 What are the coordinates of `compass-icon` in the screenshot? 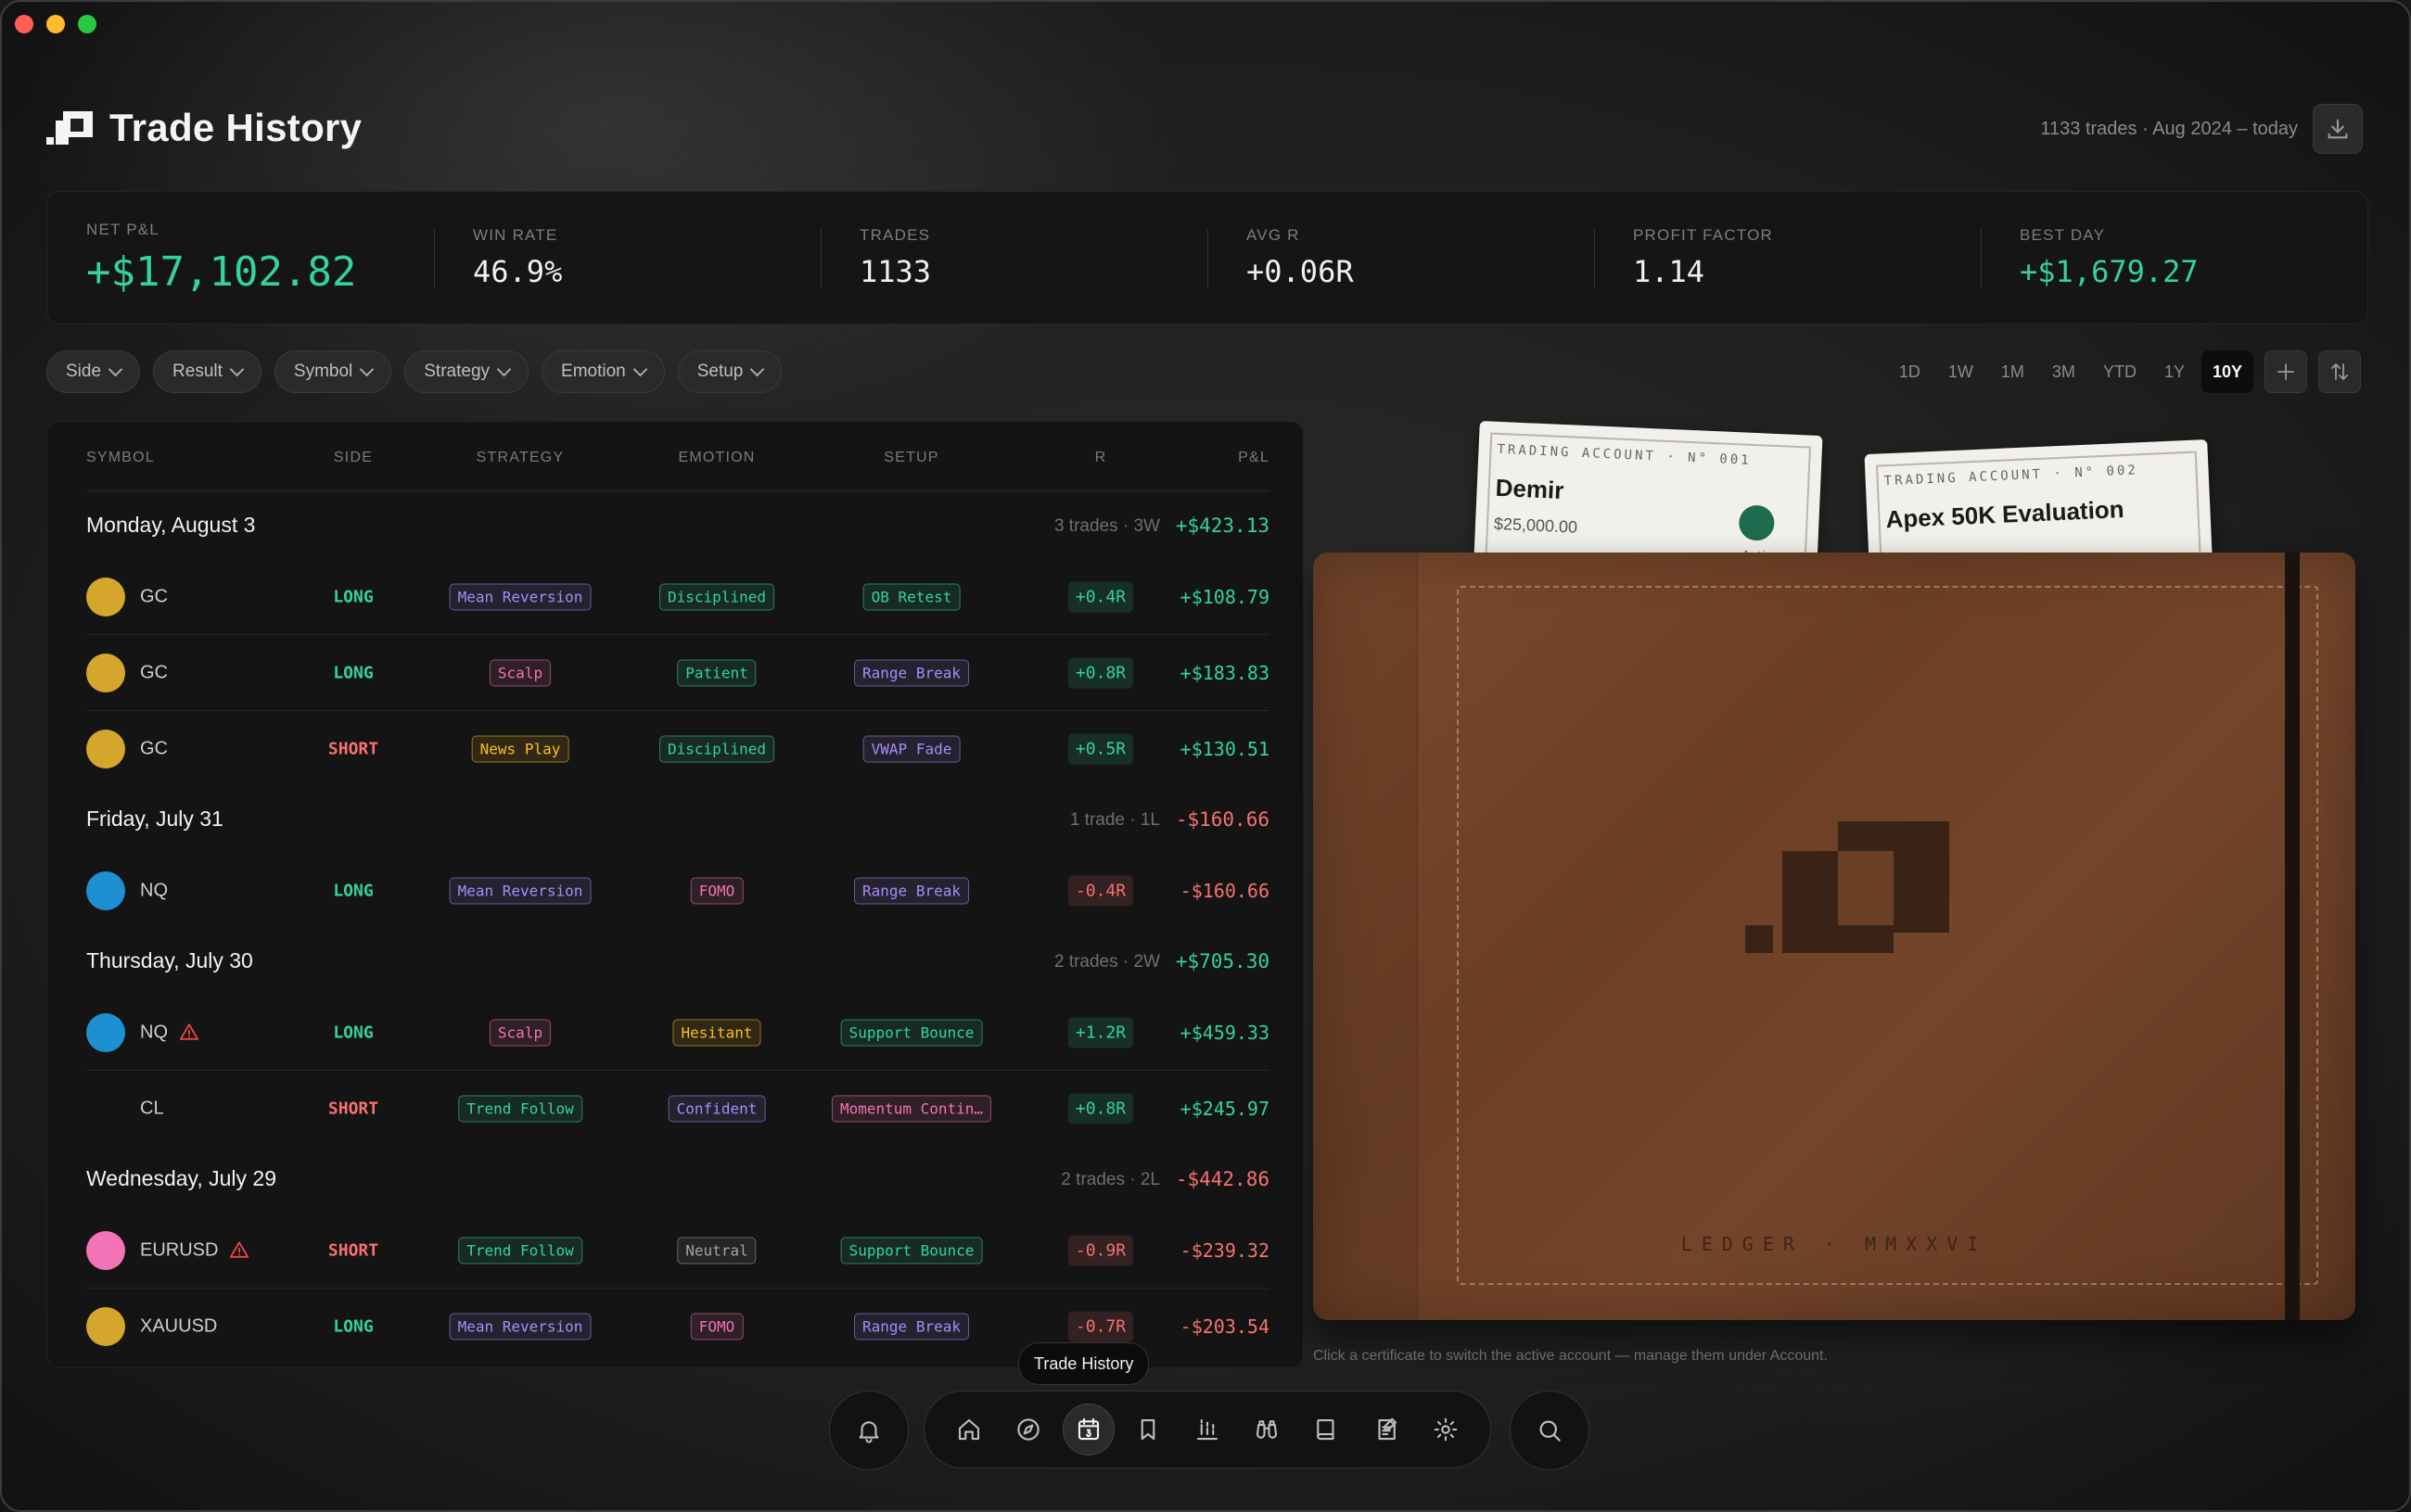 It's located at (1028, 1429).